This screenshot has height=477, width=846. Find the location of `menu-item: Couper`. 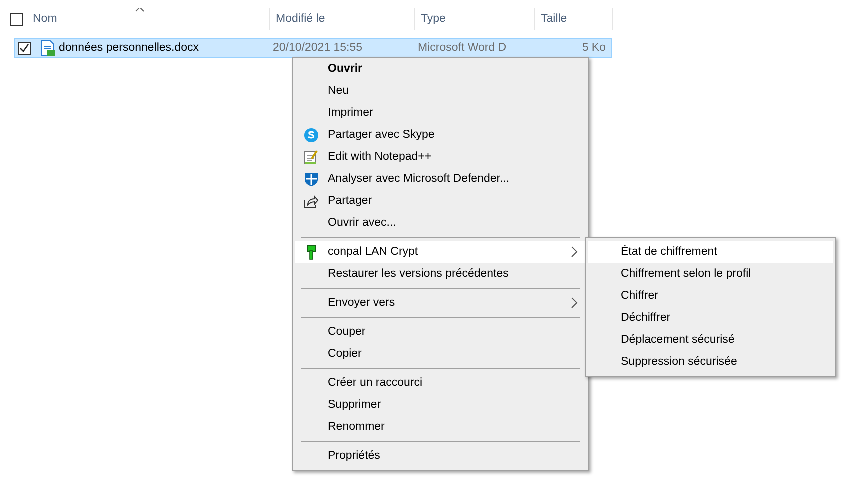

menu-item: Couper is located at coordinates (440, 332).